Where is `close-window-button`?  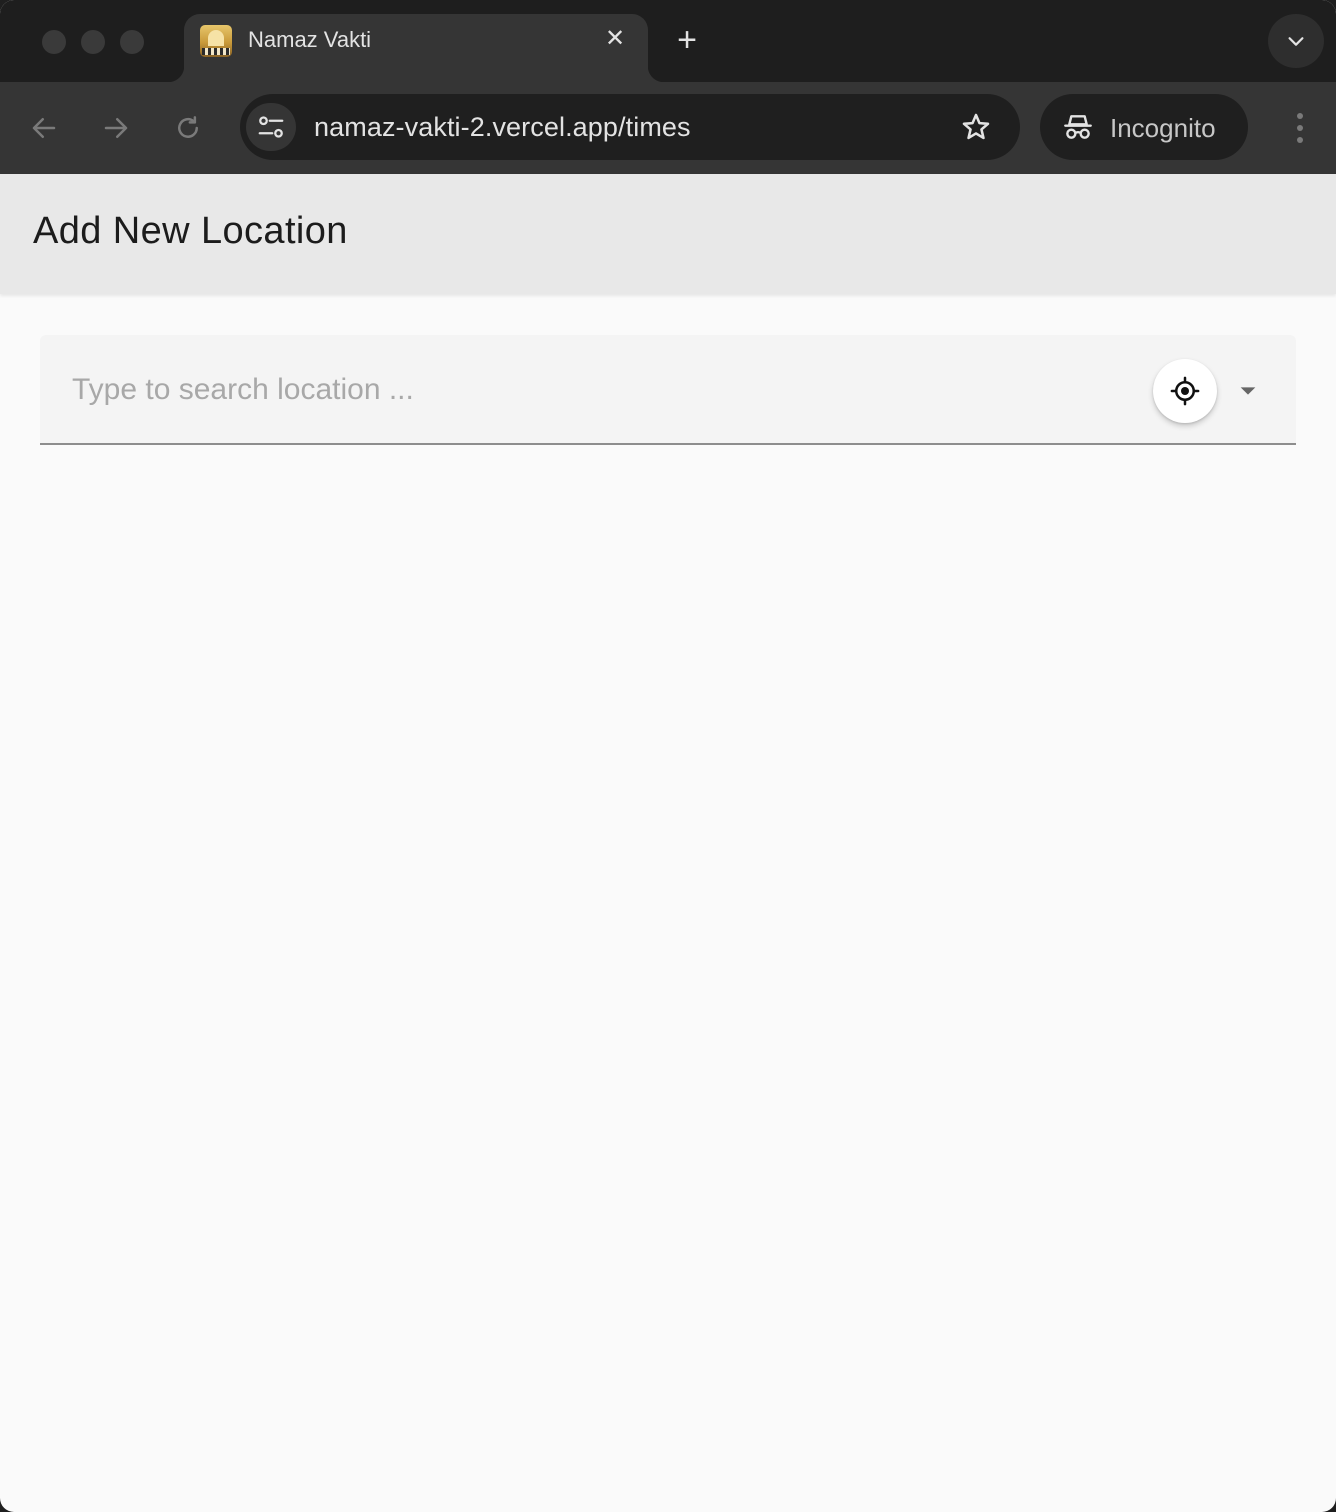 close-window-button is located at coordinates (54, 42).